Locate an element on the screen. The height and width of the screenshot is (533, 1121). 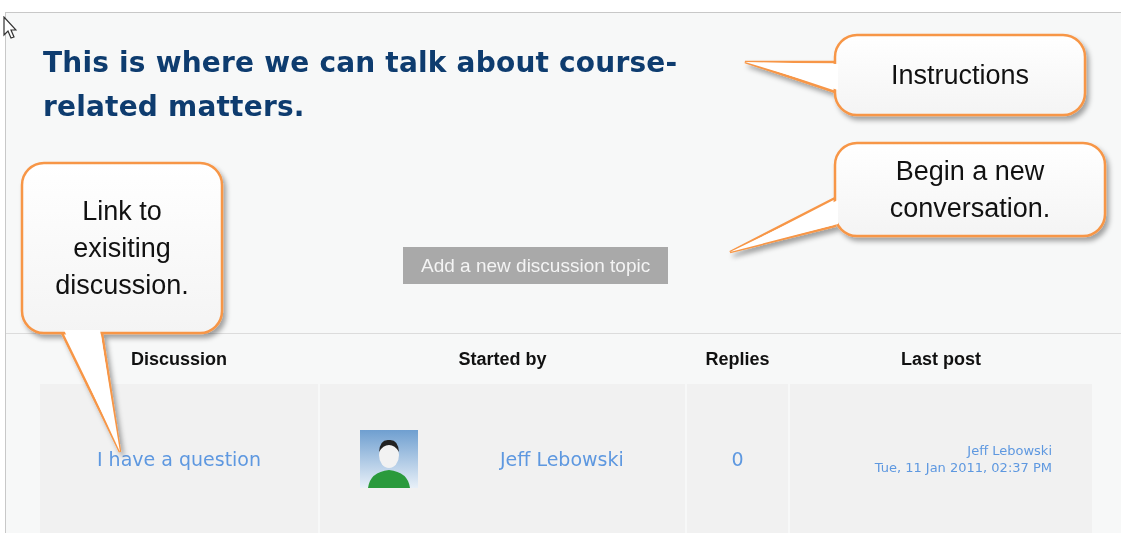
column-header: Last post is located at coordinates (941, 359).